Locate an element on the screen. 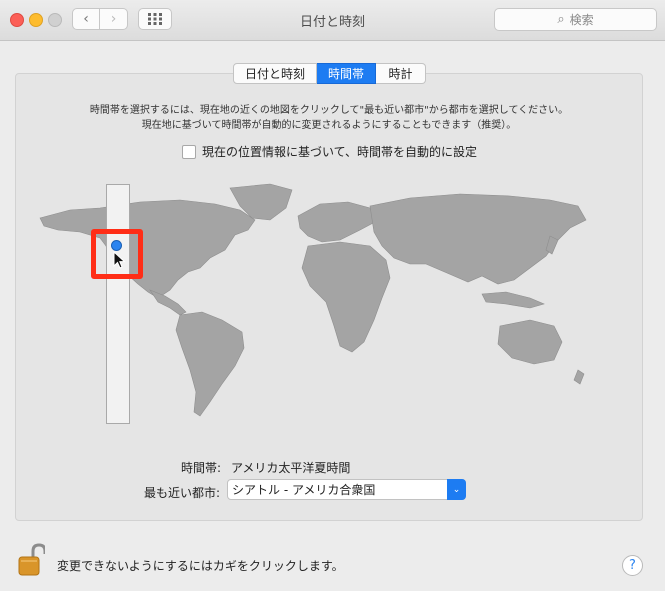 This screenshot has height=591, width=665. question-icon: ? is located at coordinates (632, 565).